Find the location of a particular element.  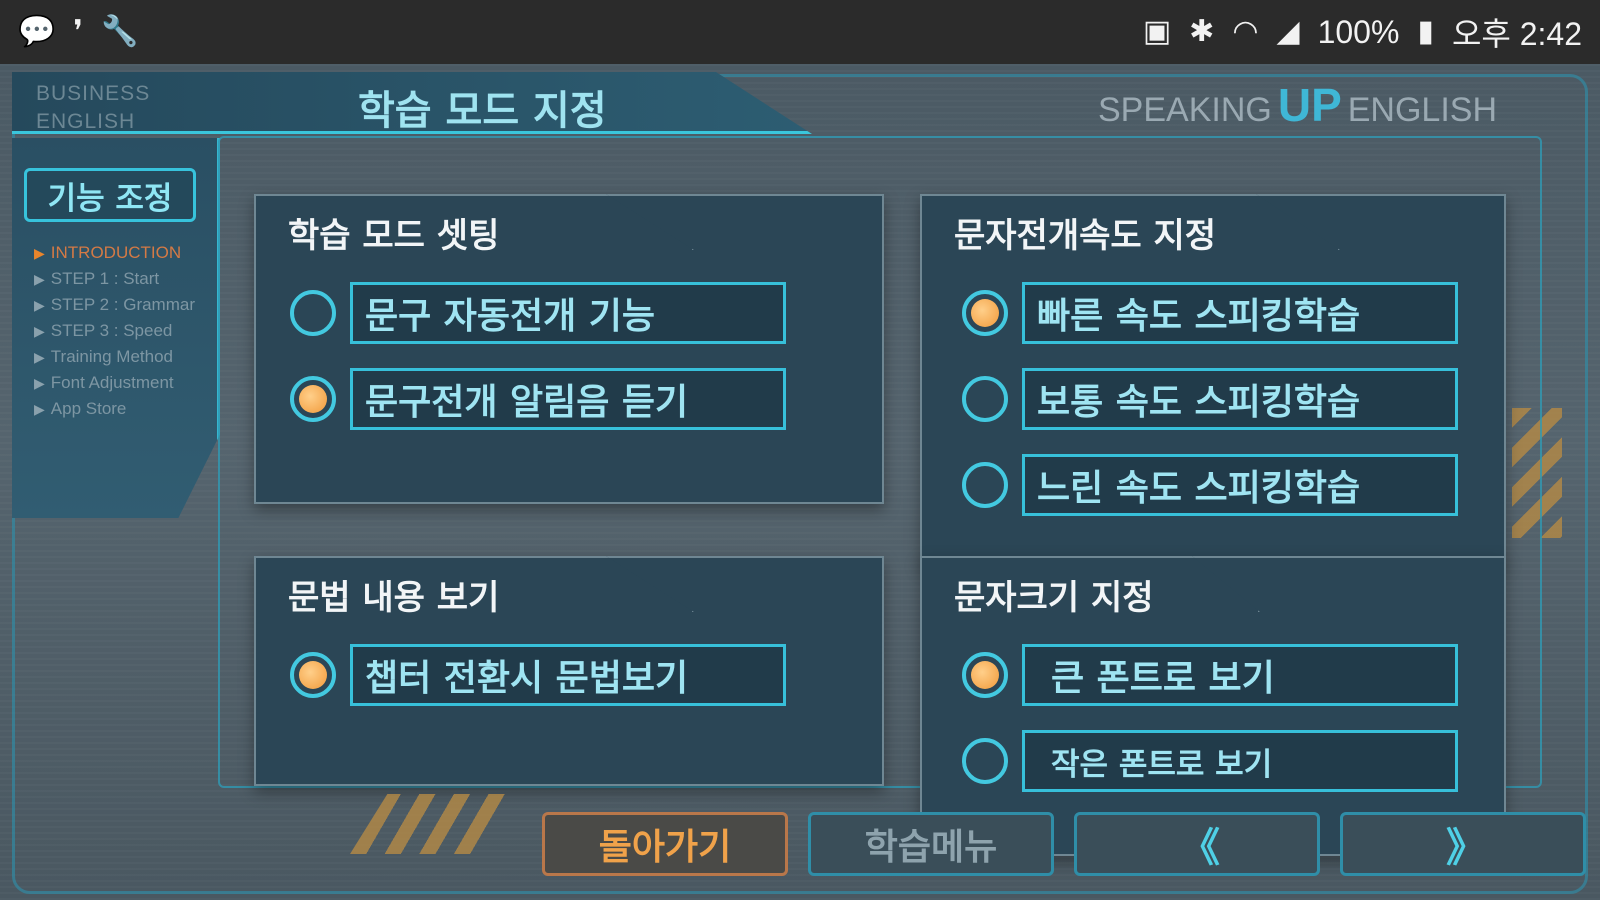

option-small-font: 작은 폰트로 보기 is located at coordinates (1210, 761).